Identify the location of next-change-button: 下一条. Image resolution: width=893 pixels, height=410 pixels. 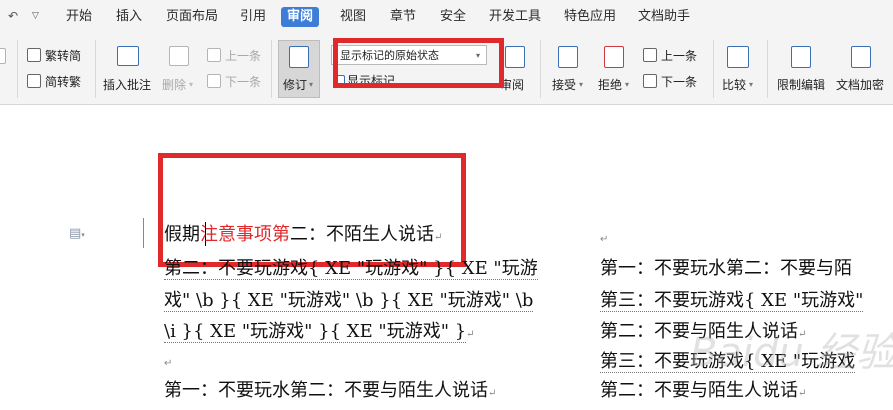
(679, 81).